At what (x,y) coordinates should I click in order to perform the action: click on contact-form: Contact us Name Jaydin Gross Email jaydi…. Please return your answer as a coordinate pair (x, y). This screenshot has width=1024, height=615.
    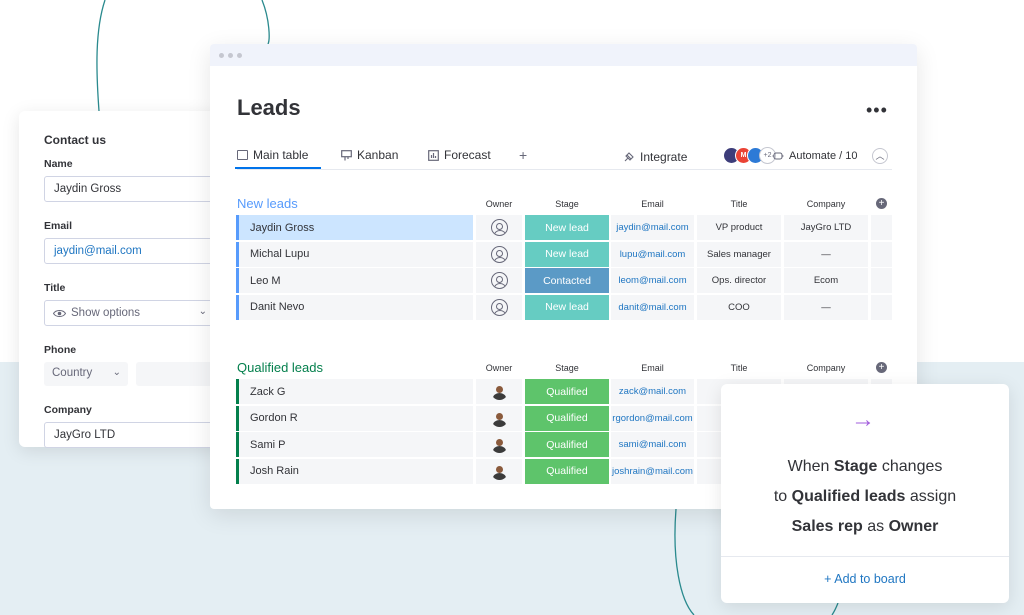
    Looking at the image, I should click on (125, 279).